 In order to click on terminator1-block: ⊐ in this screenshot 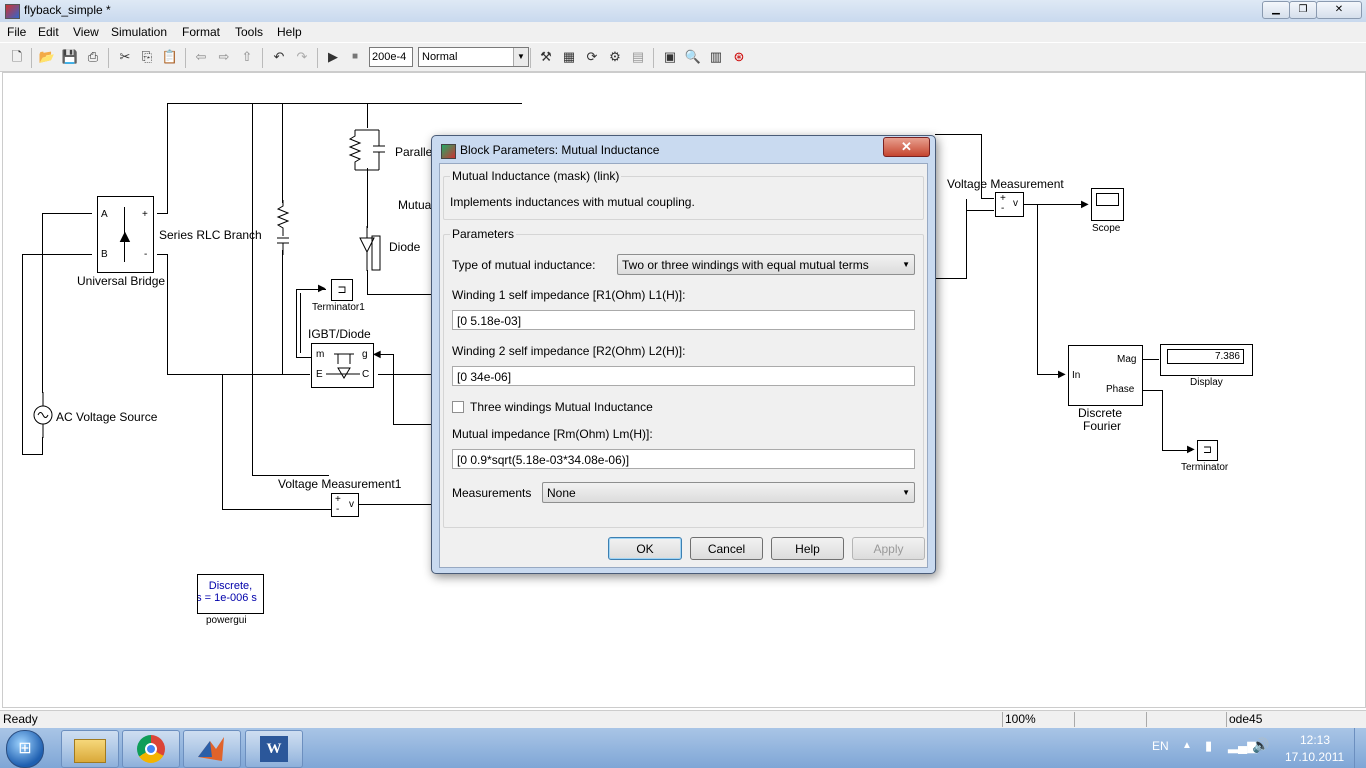, I will do `click(342, 290)`.